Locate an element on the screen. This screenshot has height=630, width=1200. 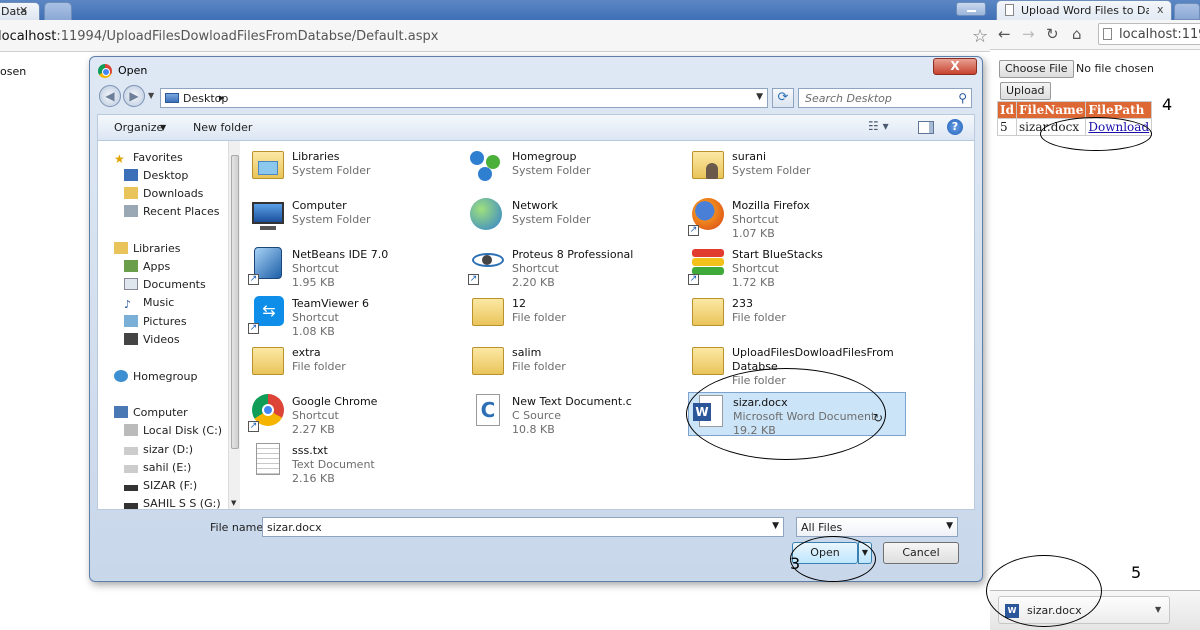
nav-drive-f: SIZAR (F:) is located at coordinates (160, 488).